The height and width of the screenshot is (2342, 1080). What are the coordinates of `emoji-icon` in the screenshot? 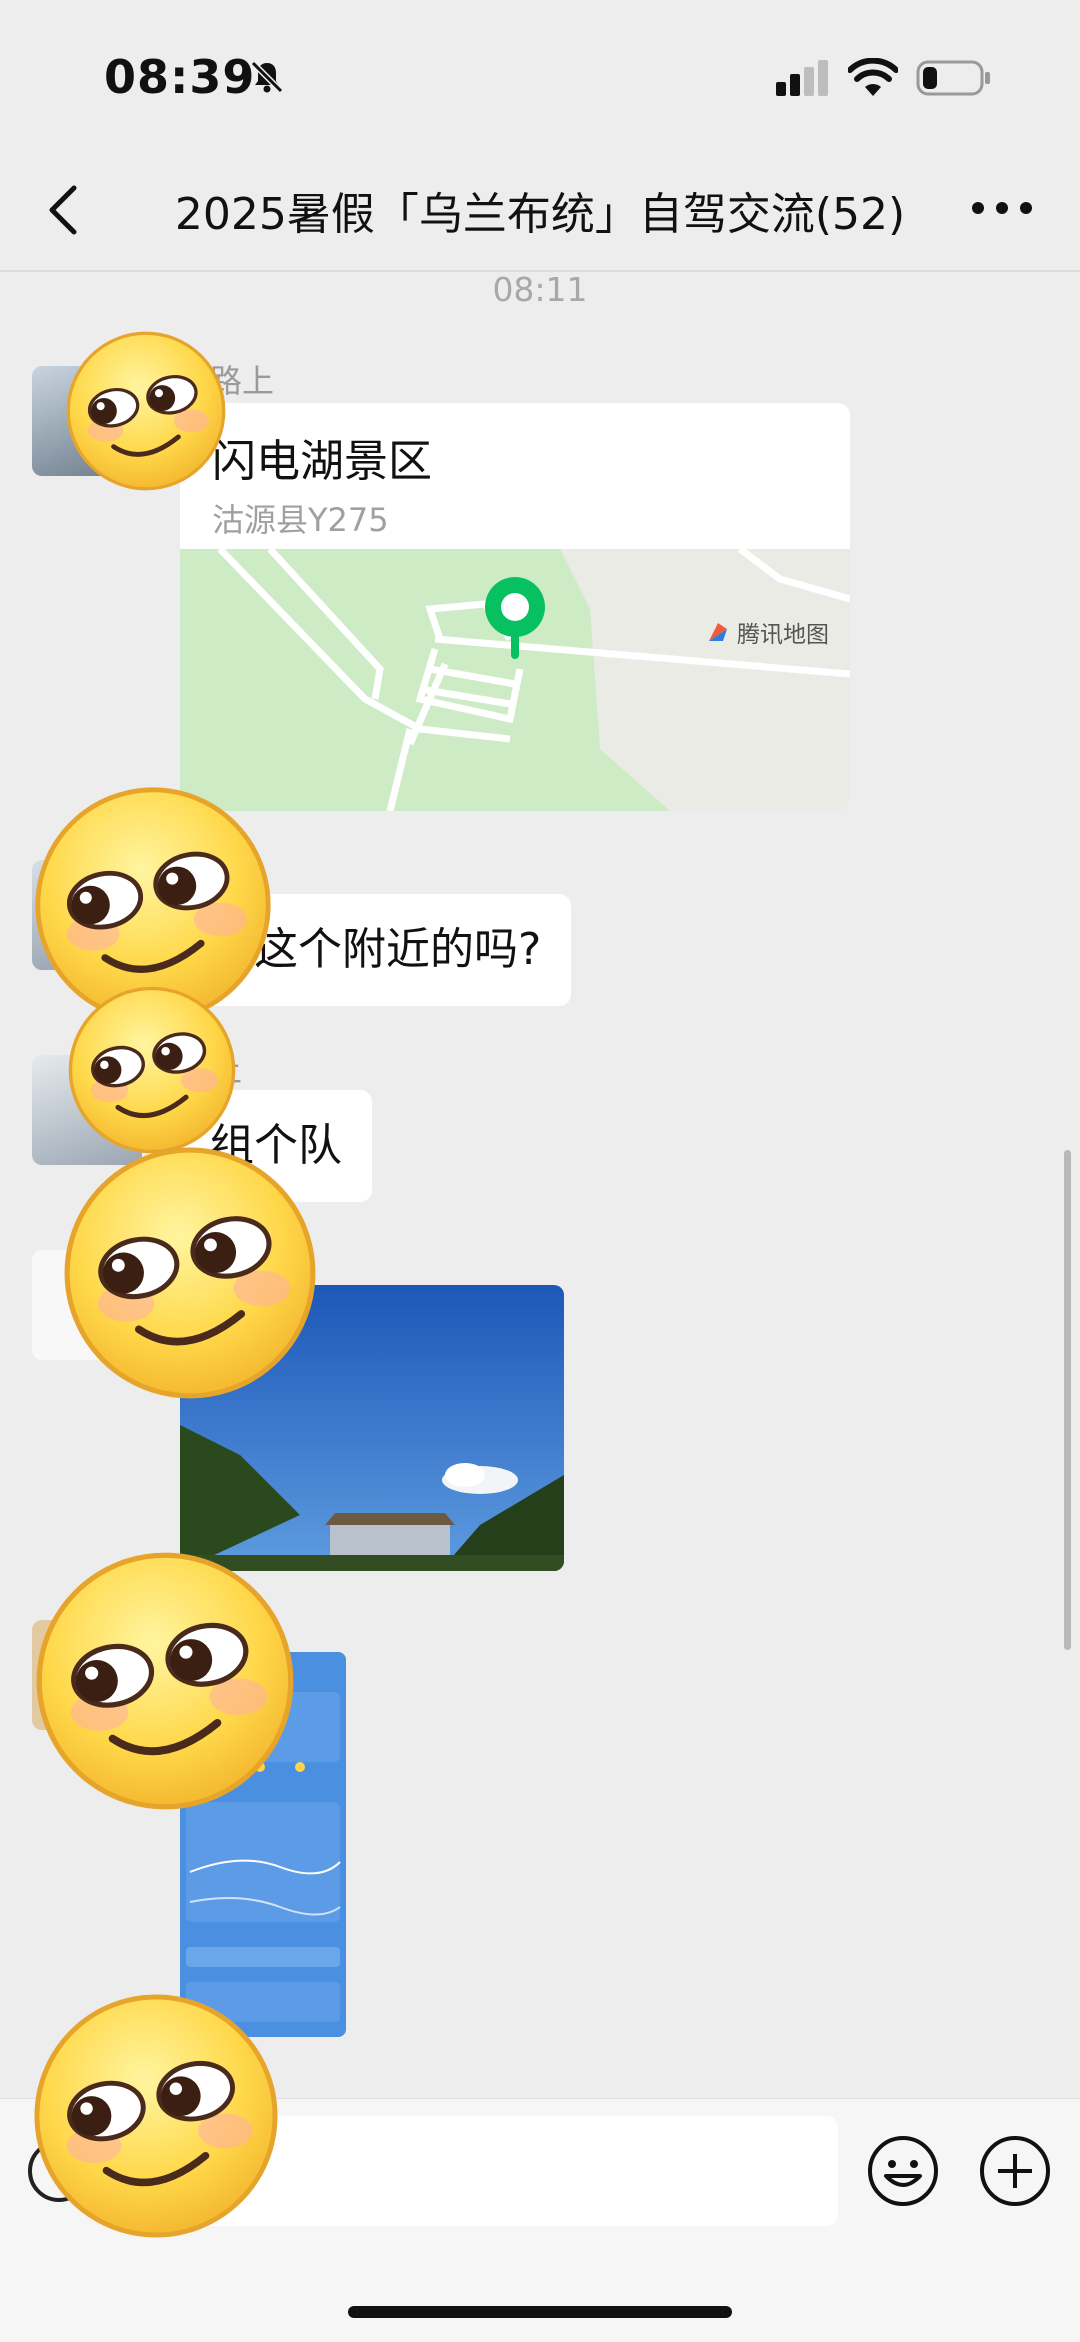 It's located at (903, 2171).